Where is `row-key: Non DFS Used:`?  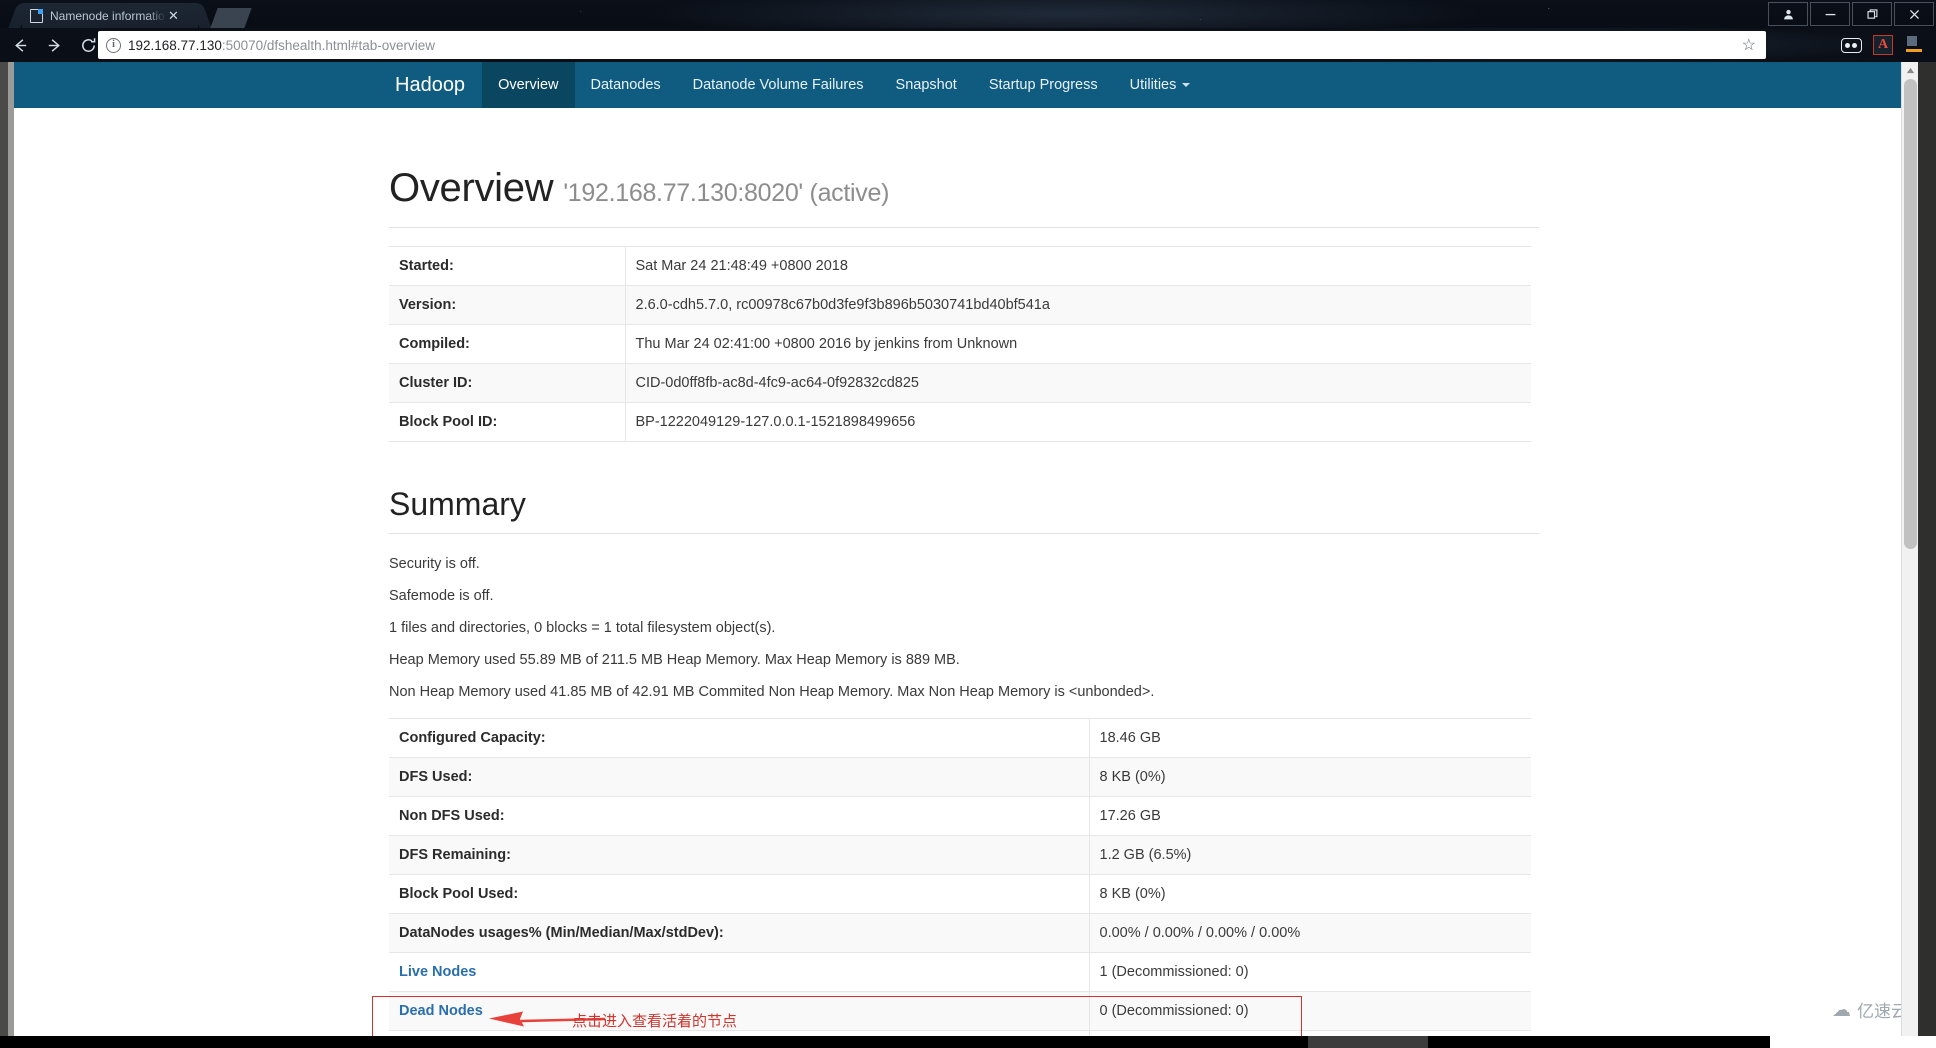
row-key: Non DFS Used: is located at coordinates (739, 816).